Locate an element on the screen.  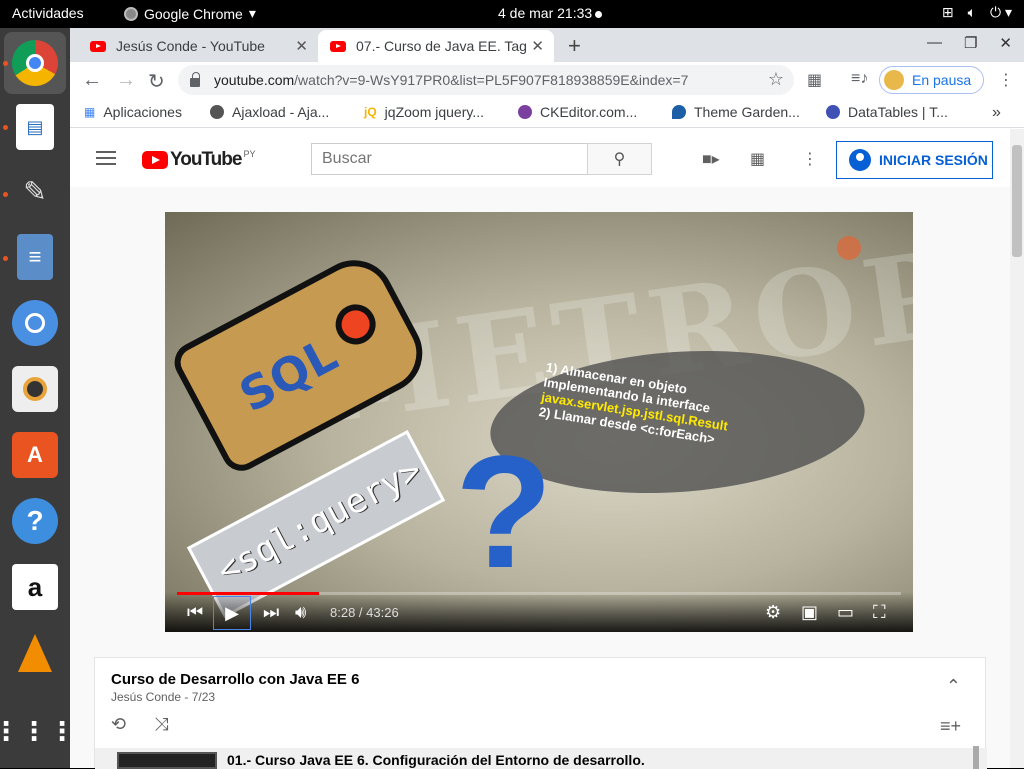
back-arrow-icon: ← is located at coordinates (92, 80).